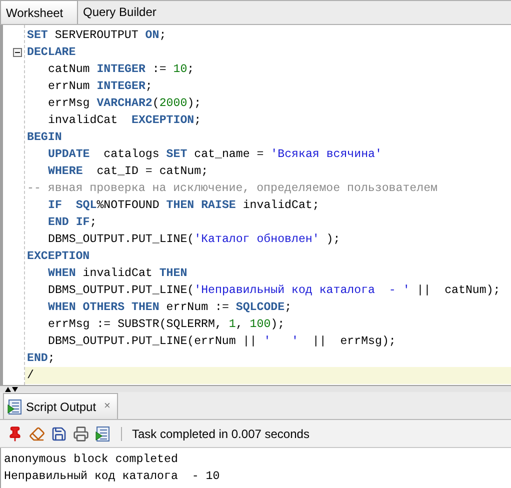 The width and height of the screenshot is (511, 488). I want to click on code-line: BEGIN, so click(44, 138).